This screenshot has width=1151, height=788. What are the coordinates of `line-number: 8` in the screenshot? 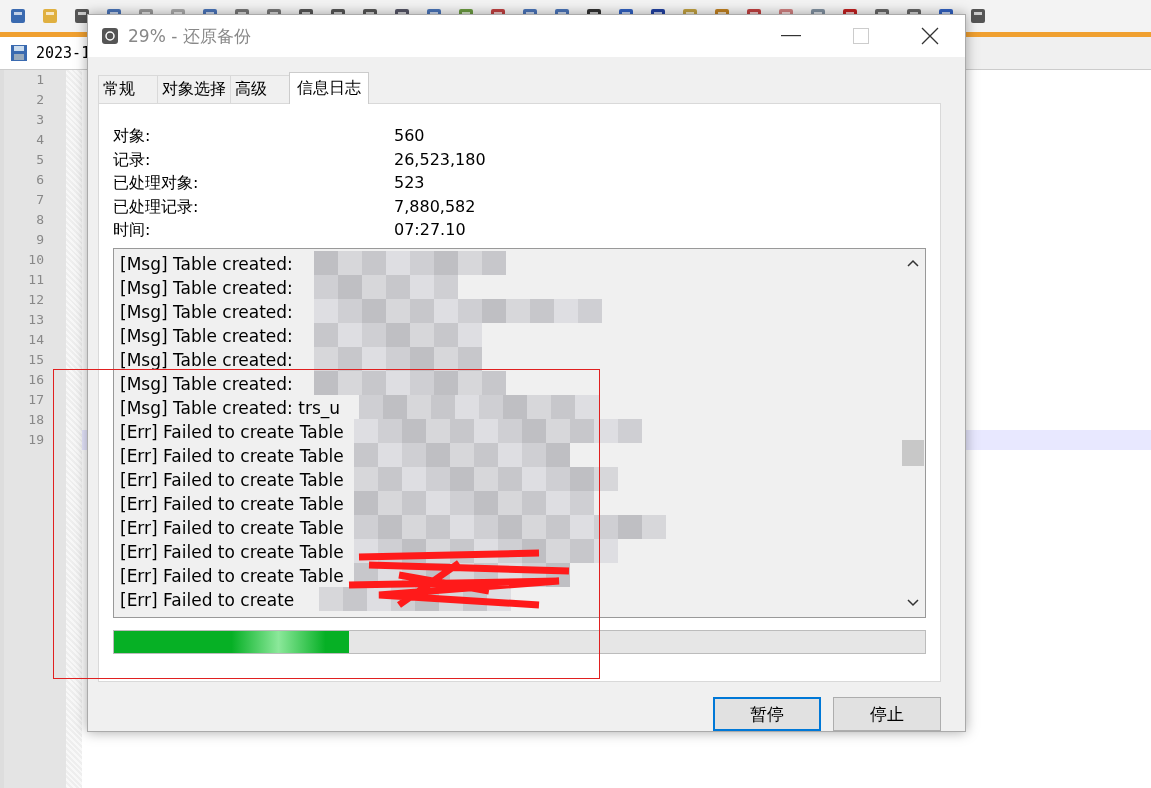 It's located at (40, 220).